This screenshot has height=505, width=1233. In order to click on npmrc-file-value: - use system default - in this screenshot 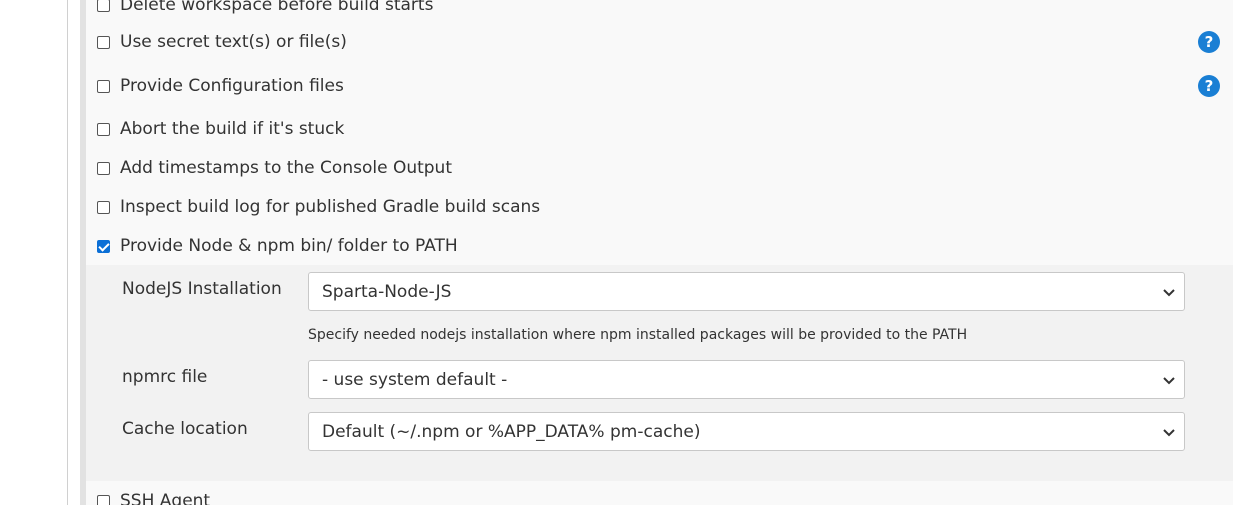, I will do `click(415, 379)`.